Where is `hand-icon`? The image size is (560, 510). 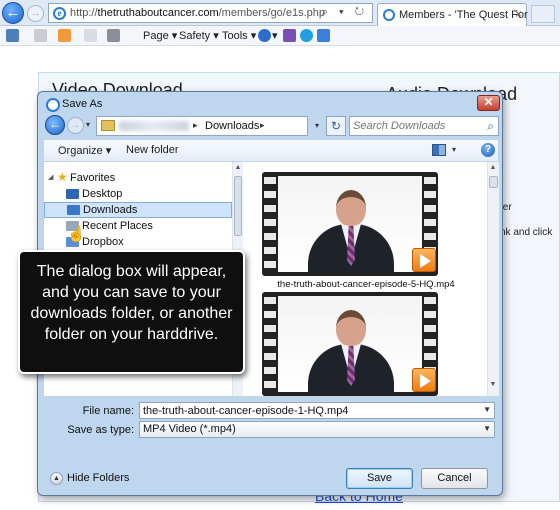 hand-icon is located at coordinates (40, 35).